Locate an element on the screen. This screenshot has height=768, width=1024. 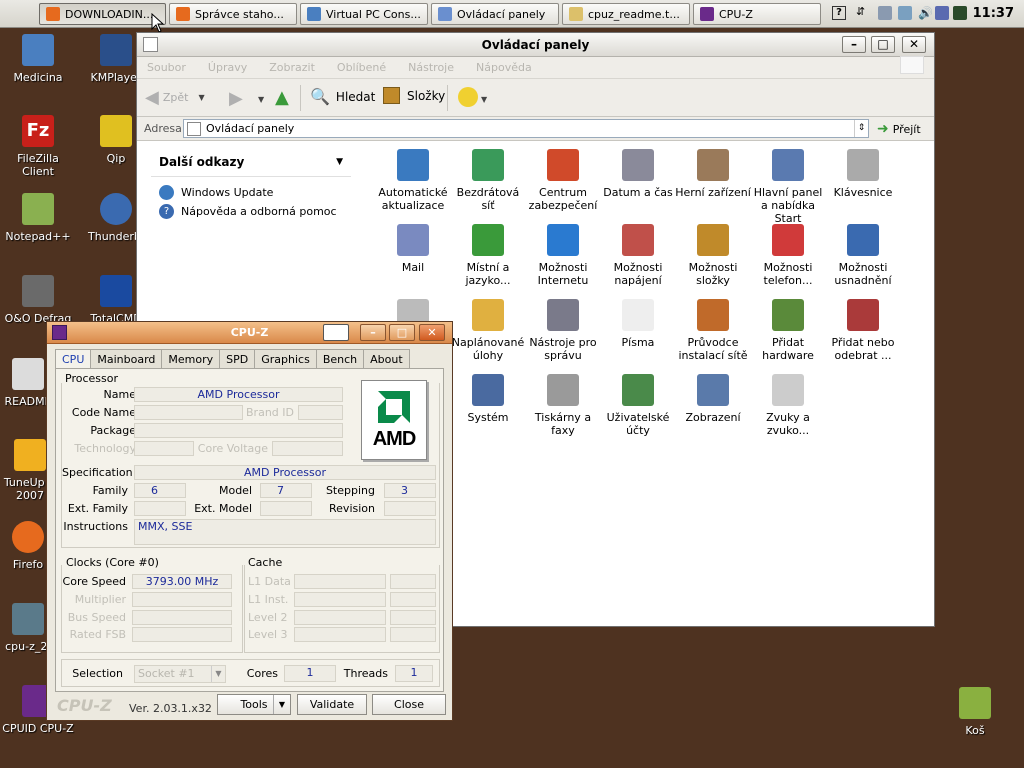
desktop-icon-medicina: Medicina is located at coordinates (38, 59).